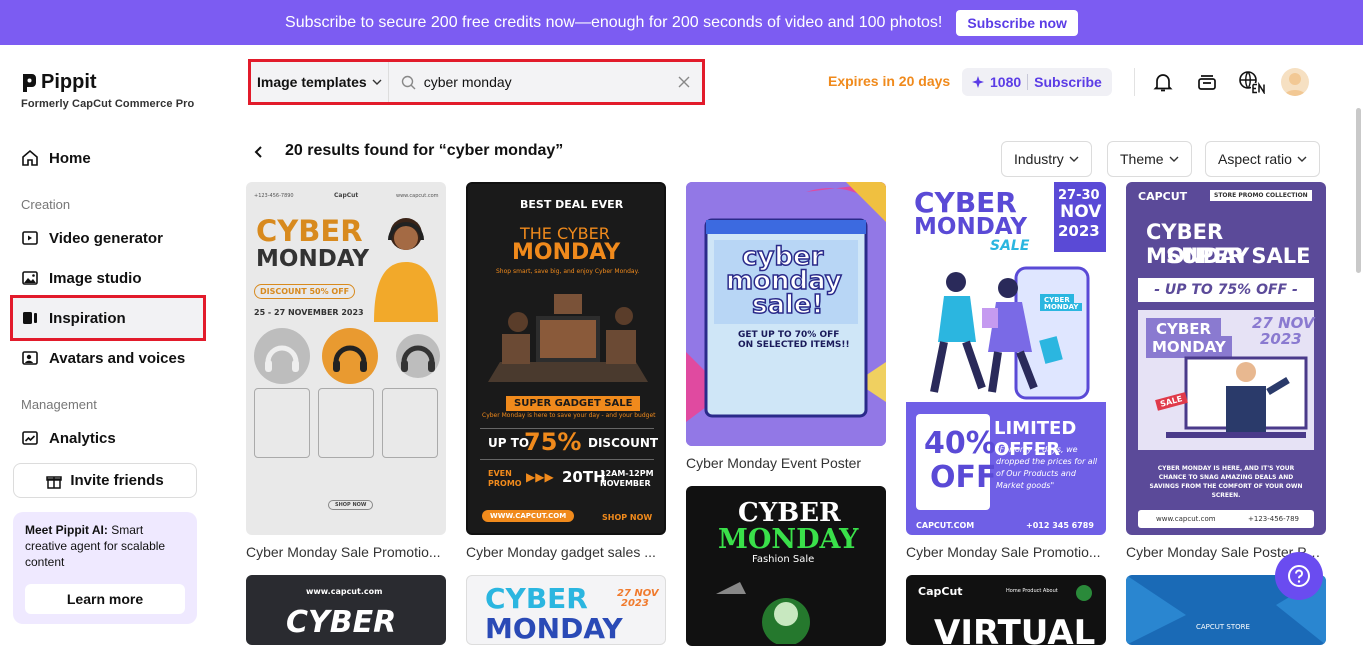 The height and width of the screenshot is (646, 1363). Describe the element at coordinates (1295, 82) in the screenshot. I see `user-avatar` at that location.